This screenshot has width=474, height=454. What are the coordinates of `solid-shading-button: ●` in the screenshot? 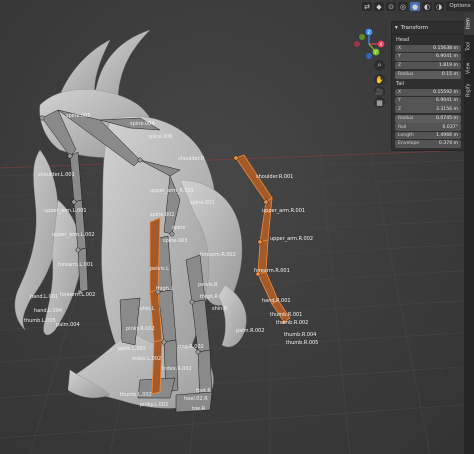 It's located at (415, 6).